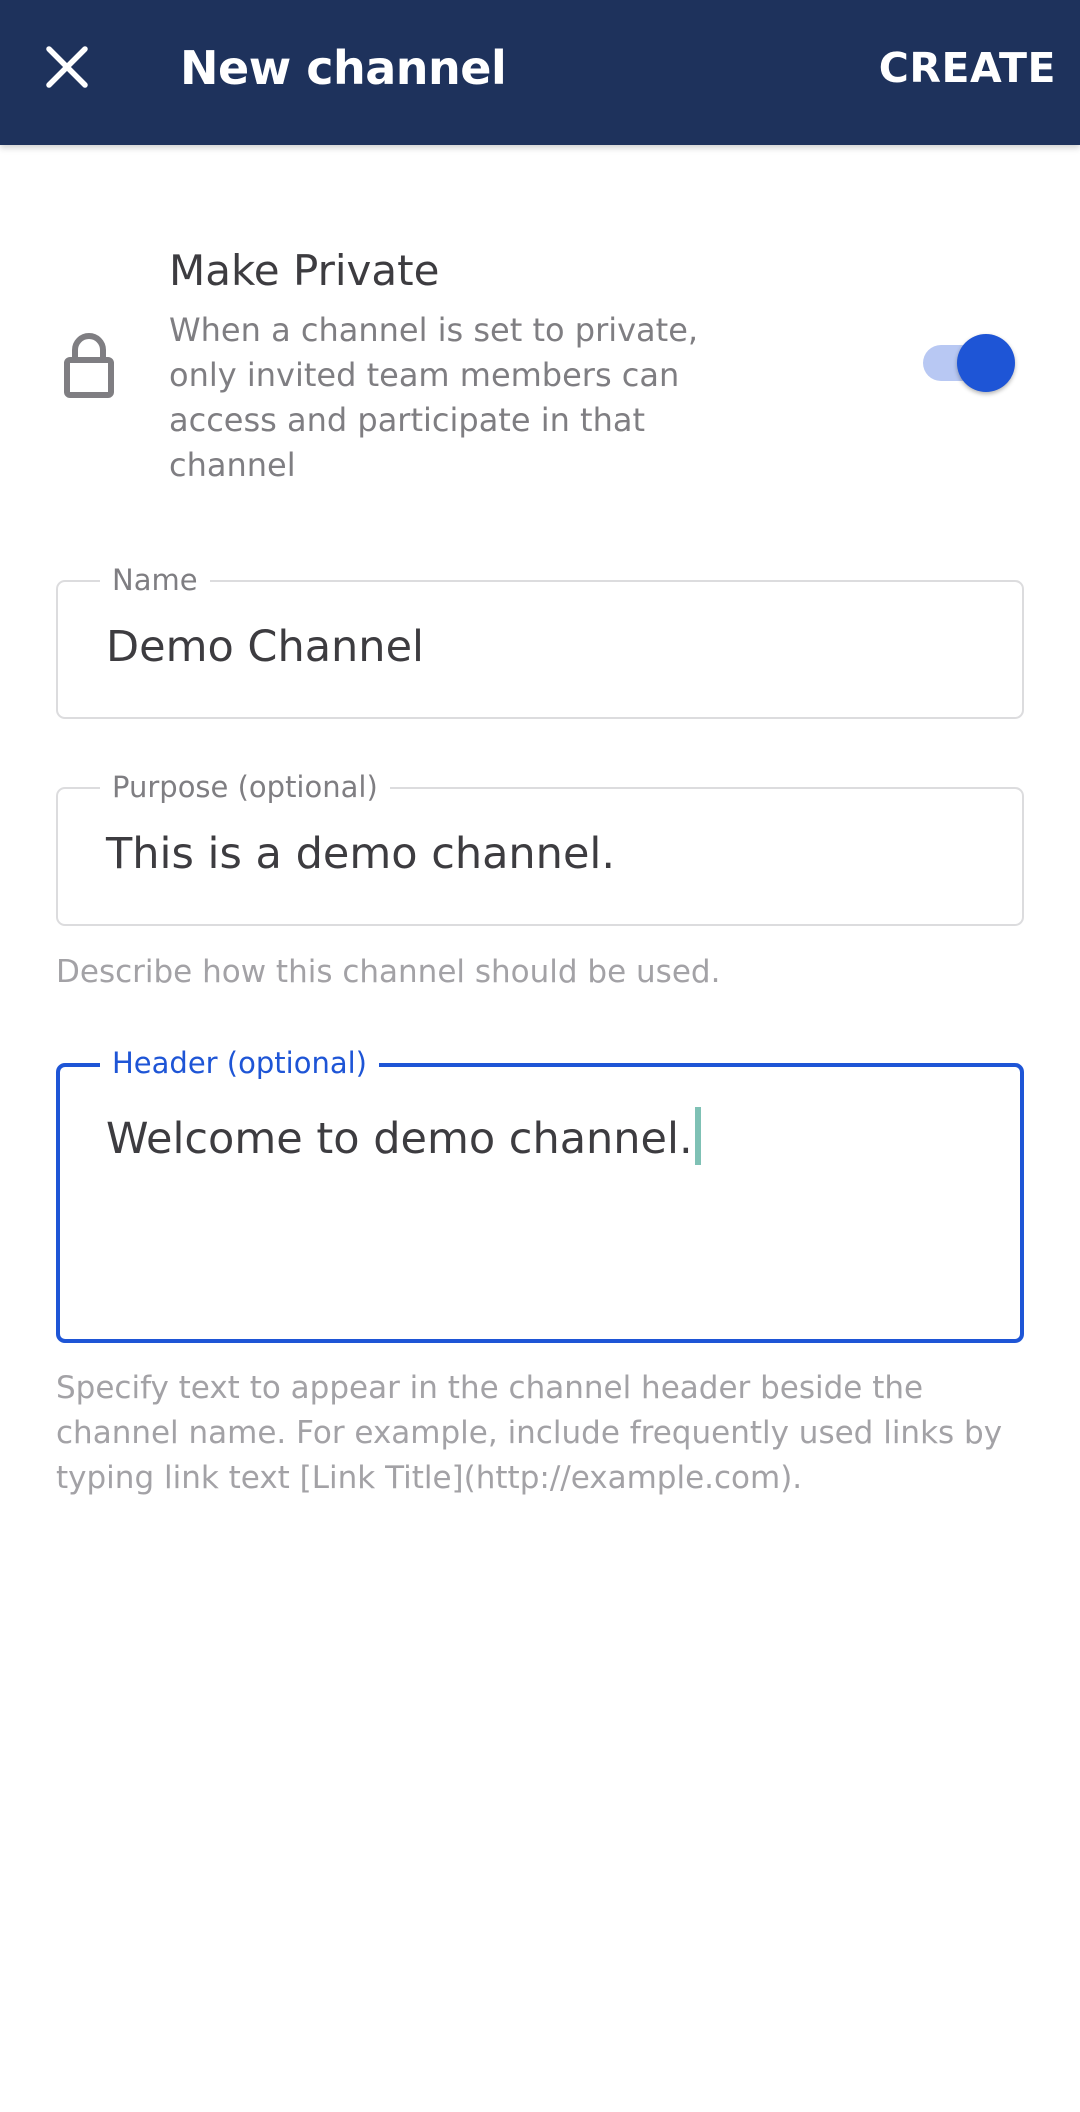  What do you see at coordinates (967, 70) in the screenshot?
I see `create-button: CREATE` at bounding box center [967, 70].